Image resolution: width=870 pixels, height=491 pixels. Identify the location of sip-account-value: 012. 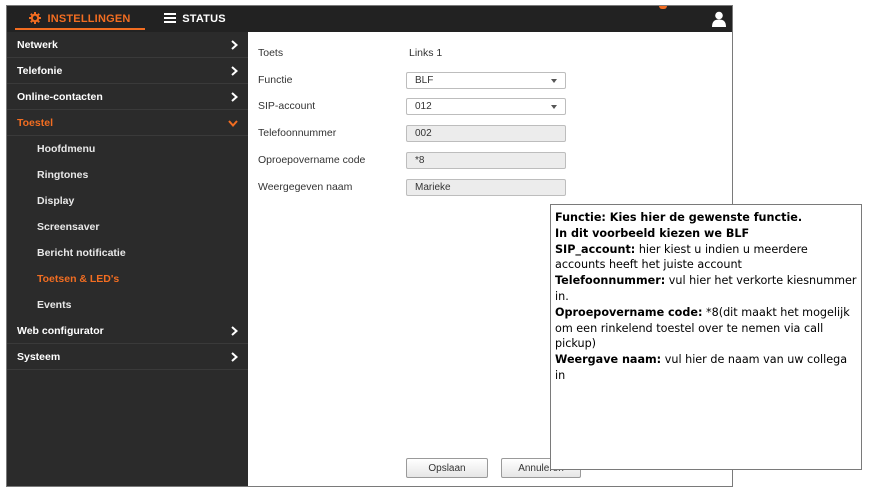
(423, 106).